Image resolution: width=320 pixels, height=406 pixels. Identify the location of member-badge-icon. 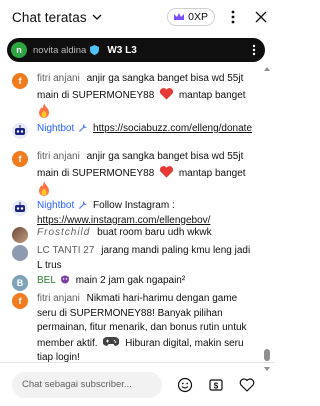
(95, 50).